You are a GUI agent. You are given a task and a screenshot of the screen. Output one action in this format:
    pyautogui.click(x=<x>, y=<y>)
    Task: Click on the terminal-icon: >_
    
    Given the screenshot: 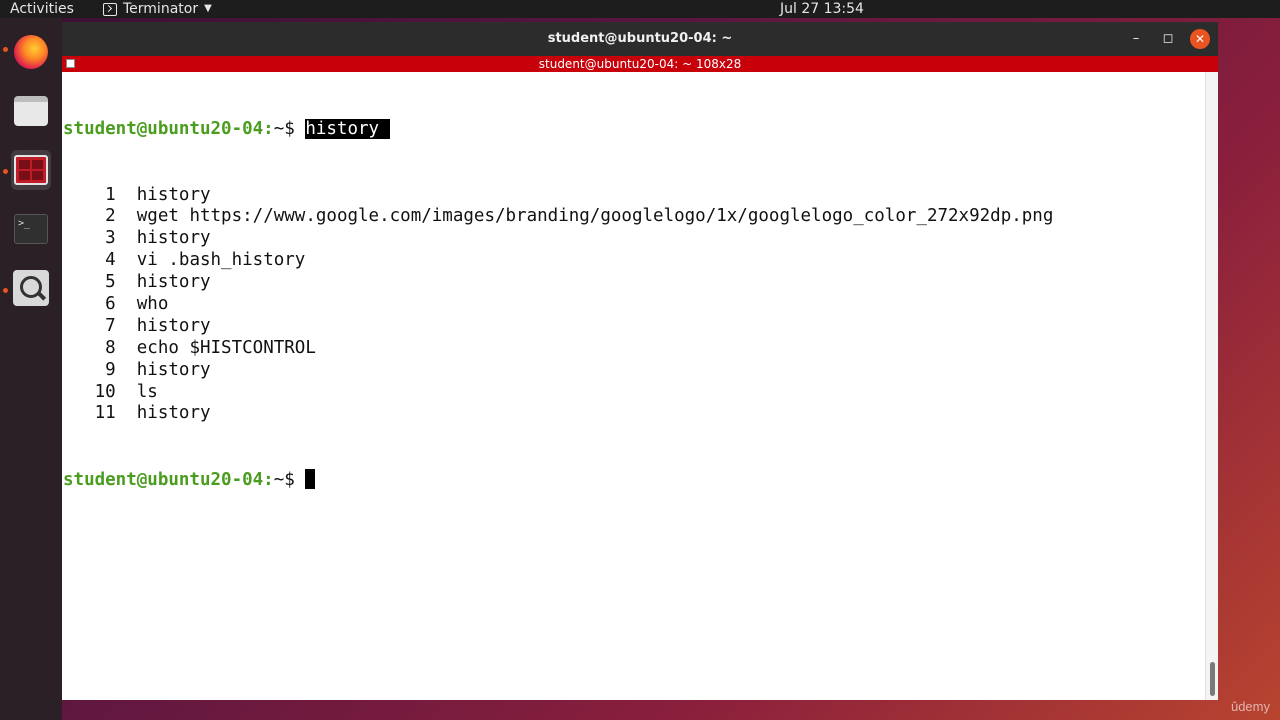 What is the action you would take?
    pyautogui.click(x=31, y=229)
    